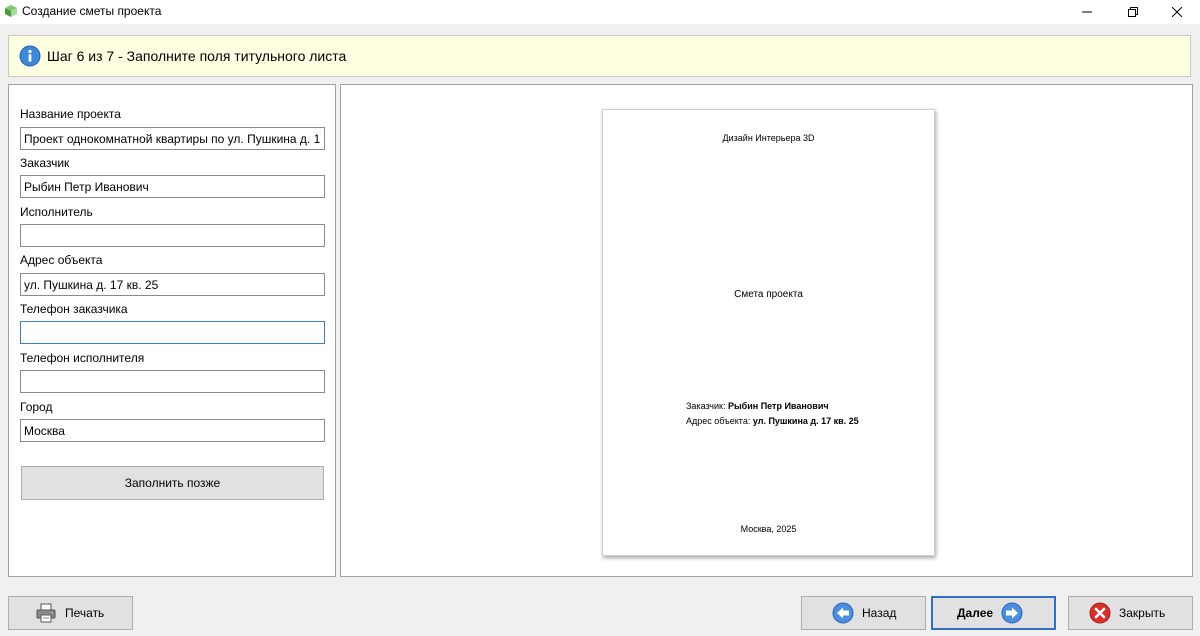  I want to click on client-label: Заказчик, so click(45, 163).